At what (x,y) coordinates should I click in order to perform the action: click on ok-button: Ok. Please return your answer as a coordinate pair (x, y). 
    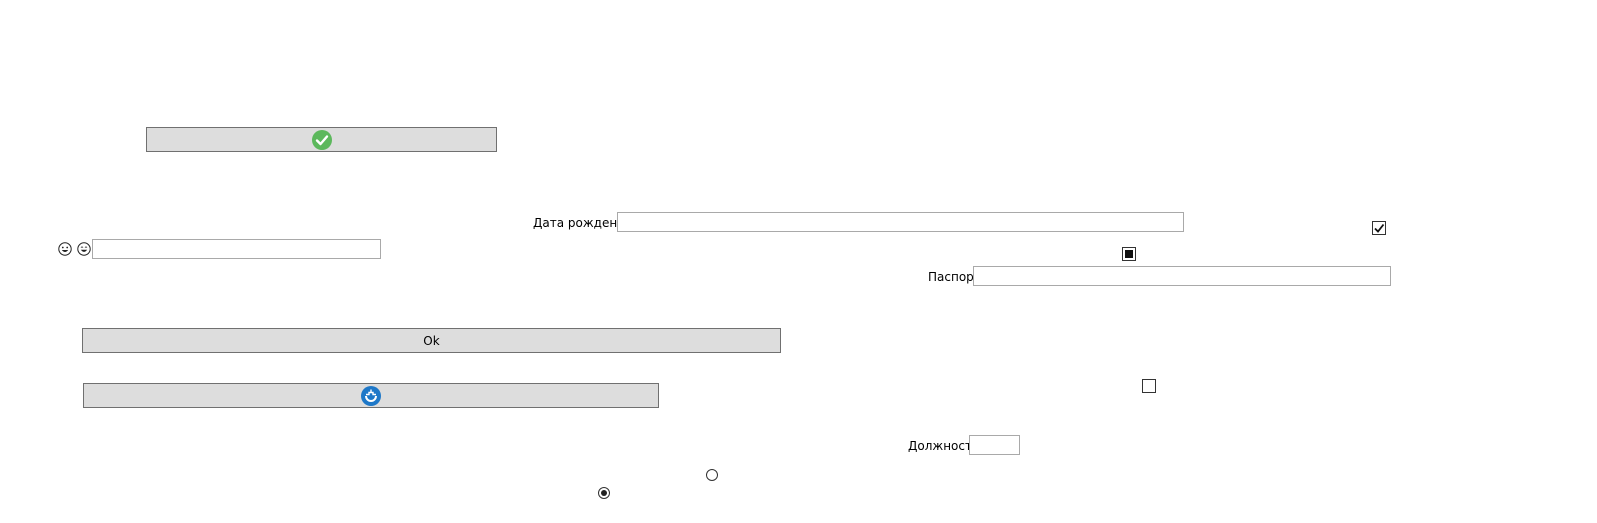
    Looking at the image, I should click on (431, 340).